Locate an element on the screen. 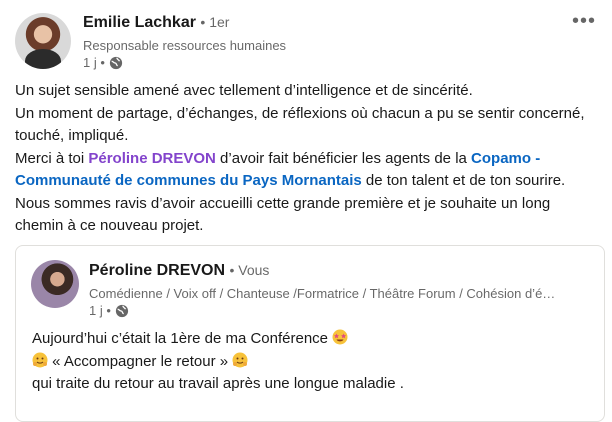  mention-link: Péroline DREVON is located at coordinates (152, 158).